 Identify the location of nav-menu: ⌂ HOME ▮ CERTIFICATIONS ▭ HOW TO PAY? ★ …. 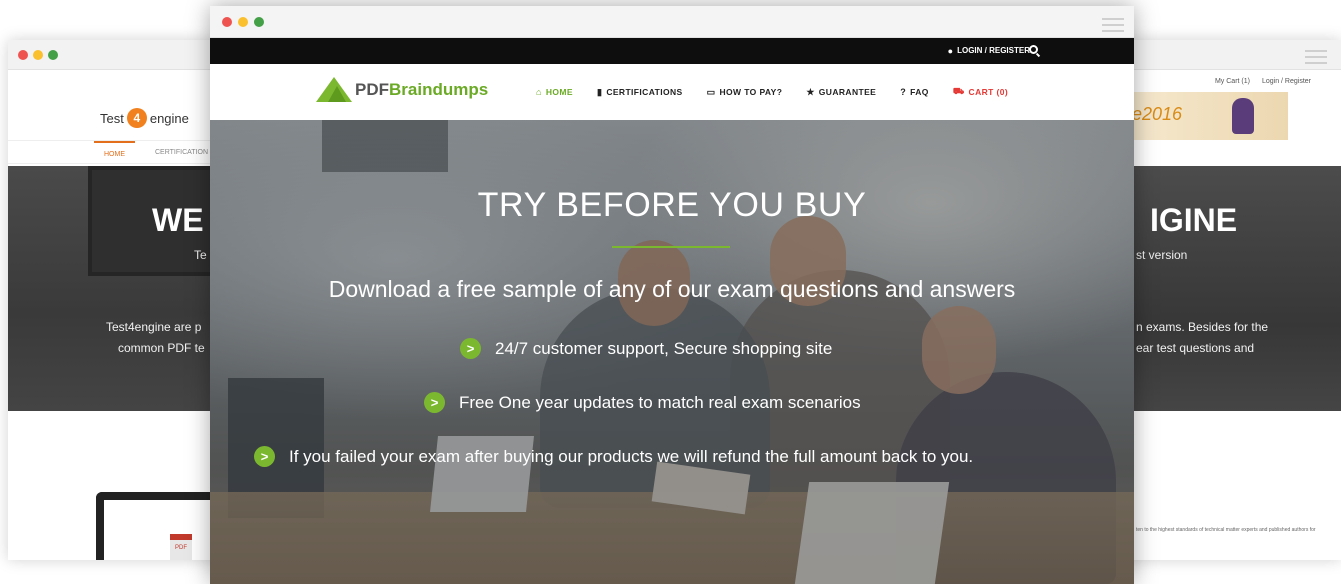
(772, 92).